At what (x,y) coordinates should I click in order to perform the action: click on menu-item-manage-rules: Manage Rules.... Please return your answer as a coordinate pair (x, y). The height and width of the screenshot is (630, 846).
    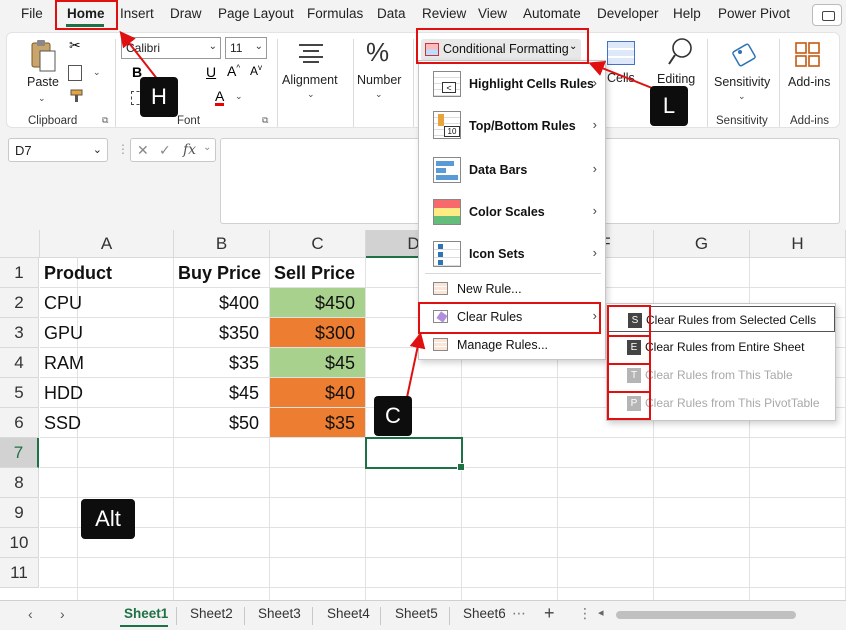
    Looking at the image, I should click on (512, 346).